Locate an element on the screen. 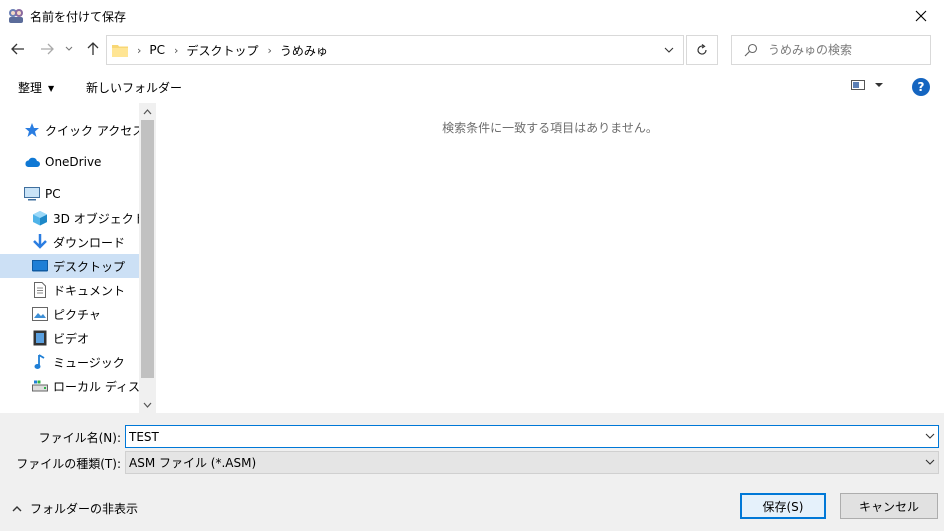 This screenshot has width=944, height=531. save-button: 保存(S) is located at coordinates (783, 506).